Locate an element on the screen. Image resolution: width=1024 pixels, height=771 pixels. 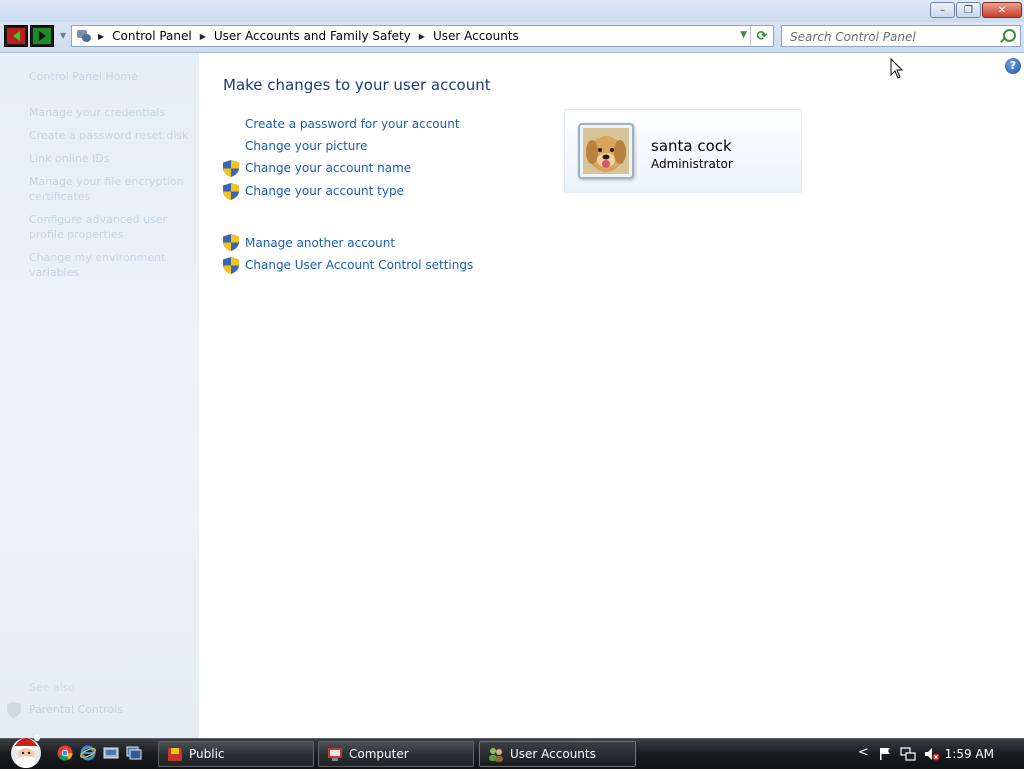
uac-settings-link: Change User Account Control settings is located at coordinates (359, 265).